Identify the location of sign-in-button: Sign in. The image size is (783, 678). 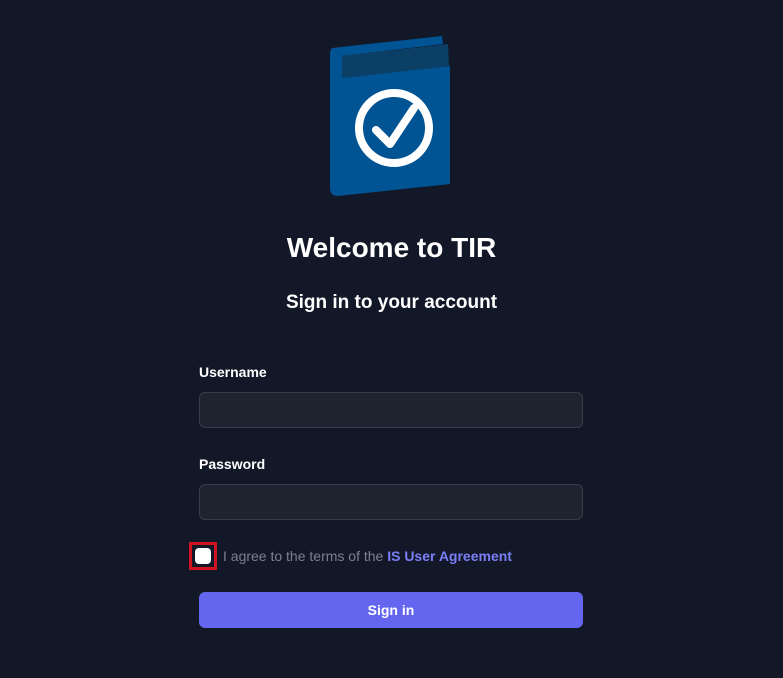
(391, 610).